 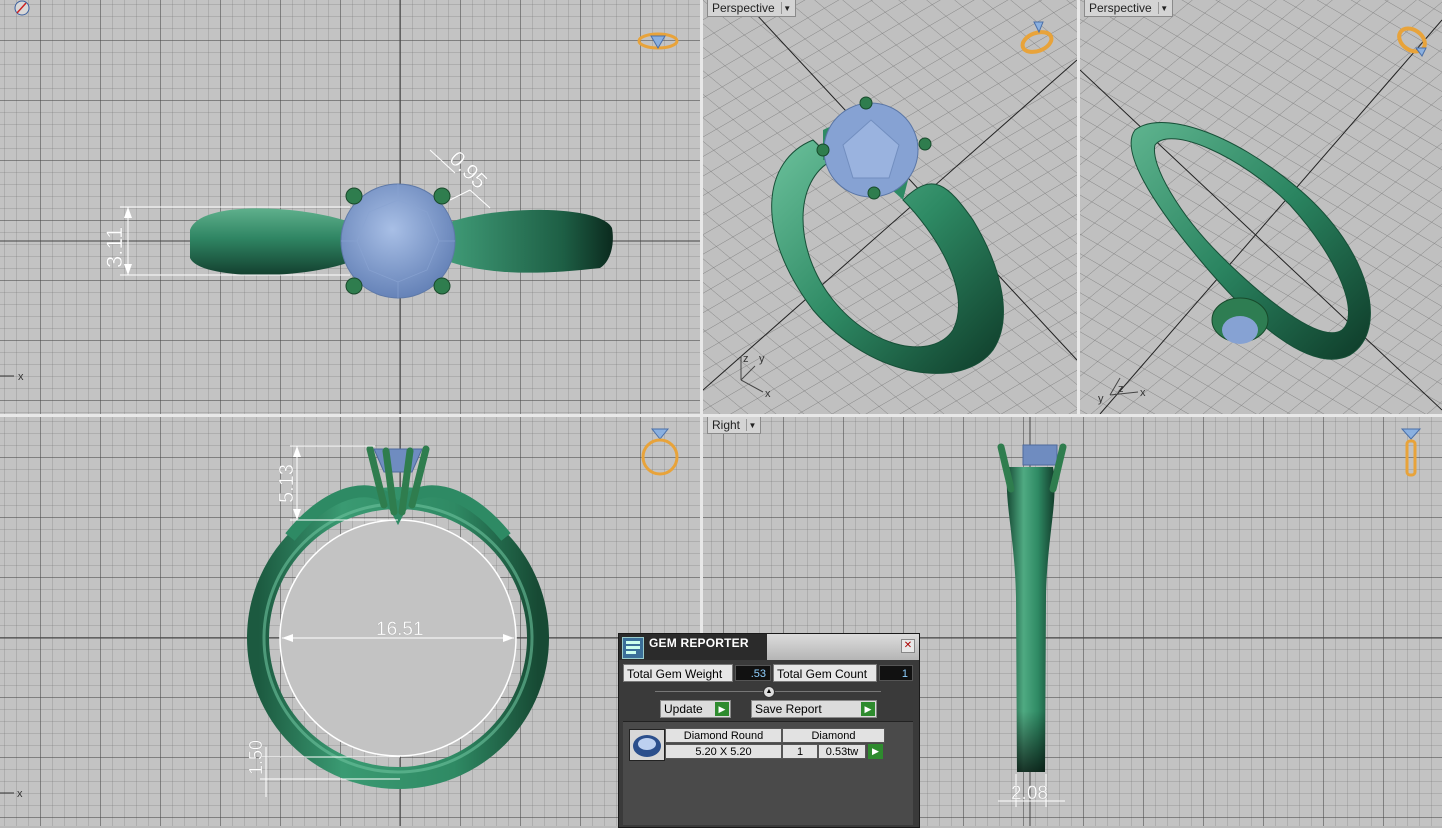 I want to click on viewport-perspective-2: y z x Perspective ▼, so click(x=1261, y=207).